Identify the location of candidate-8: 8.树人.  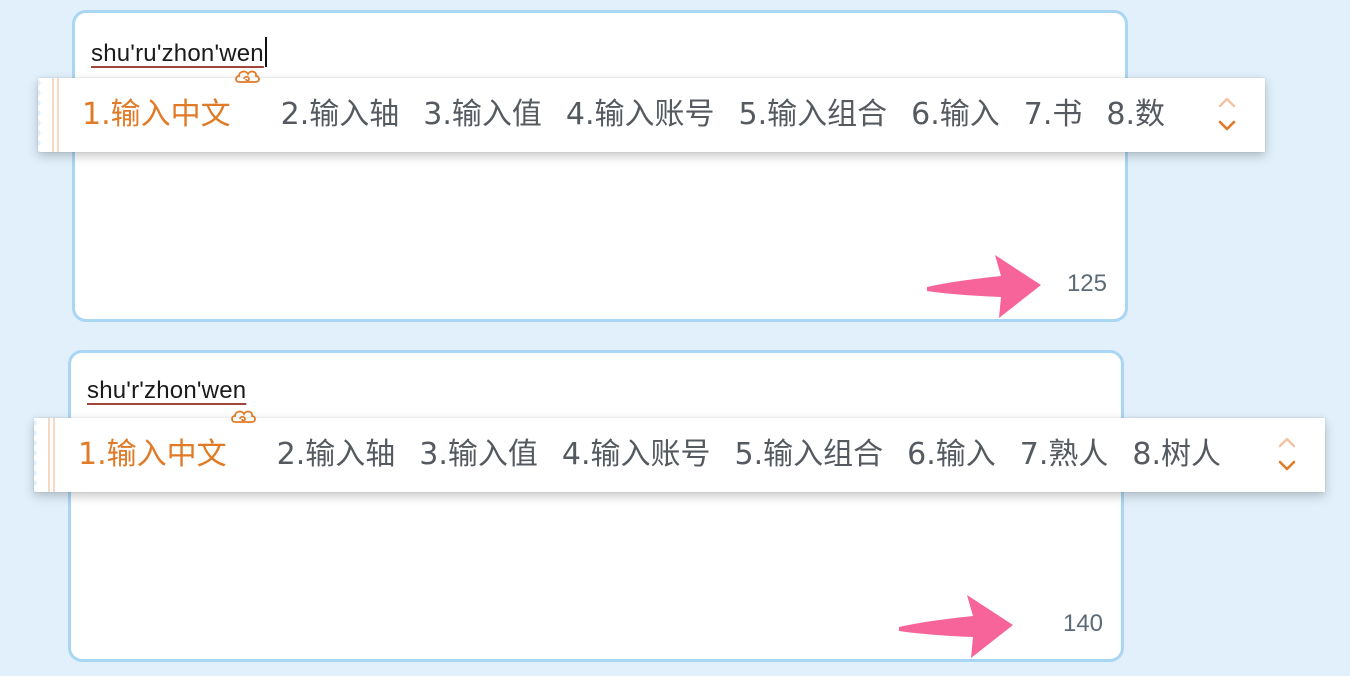
(1176, 455).